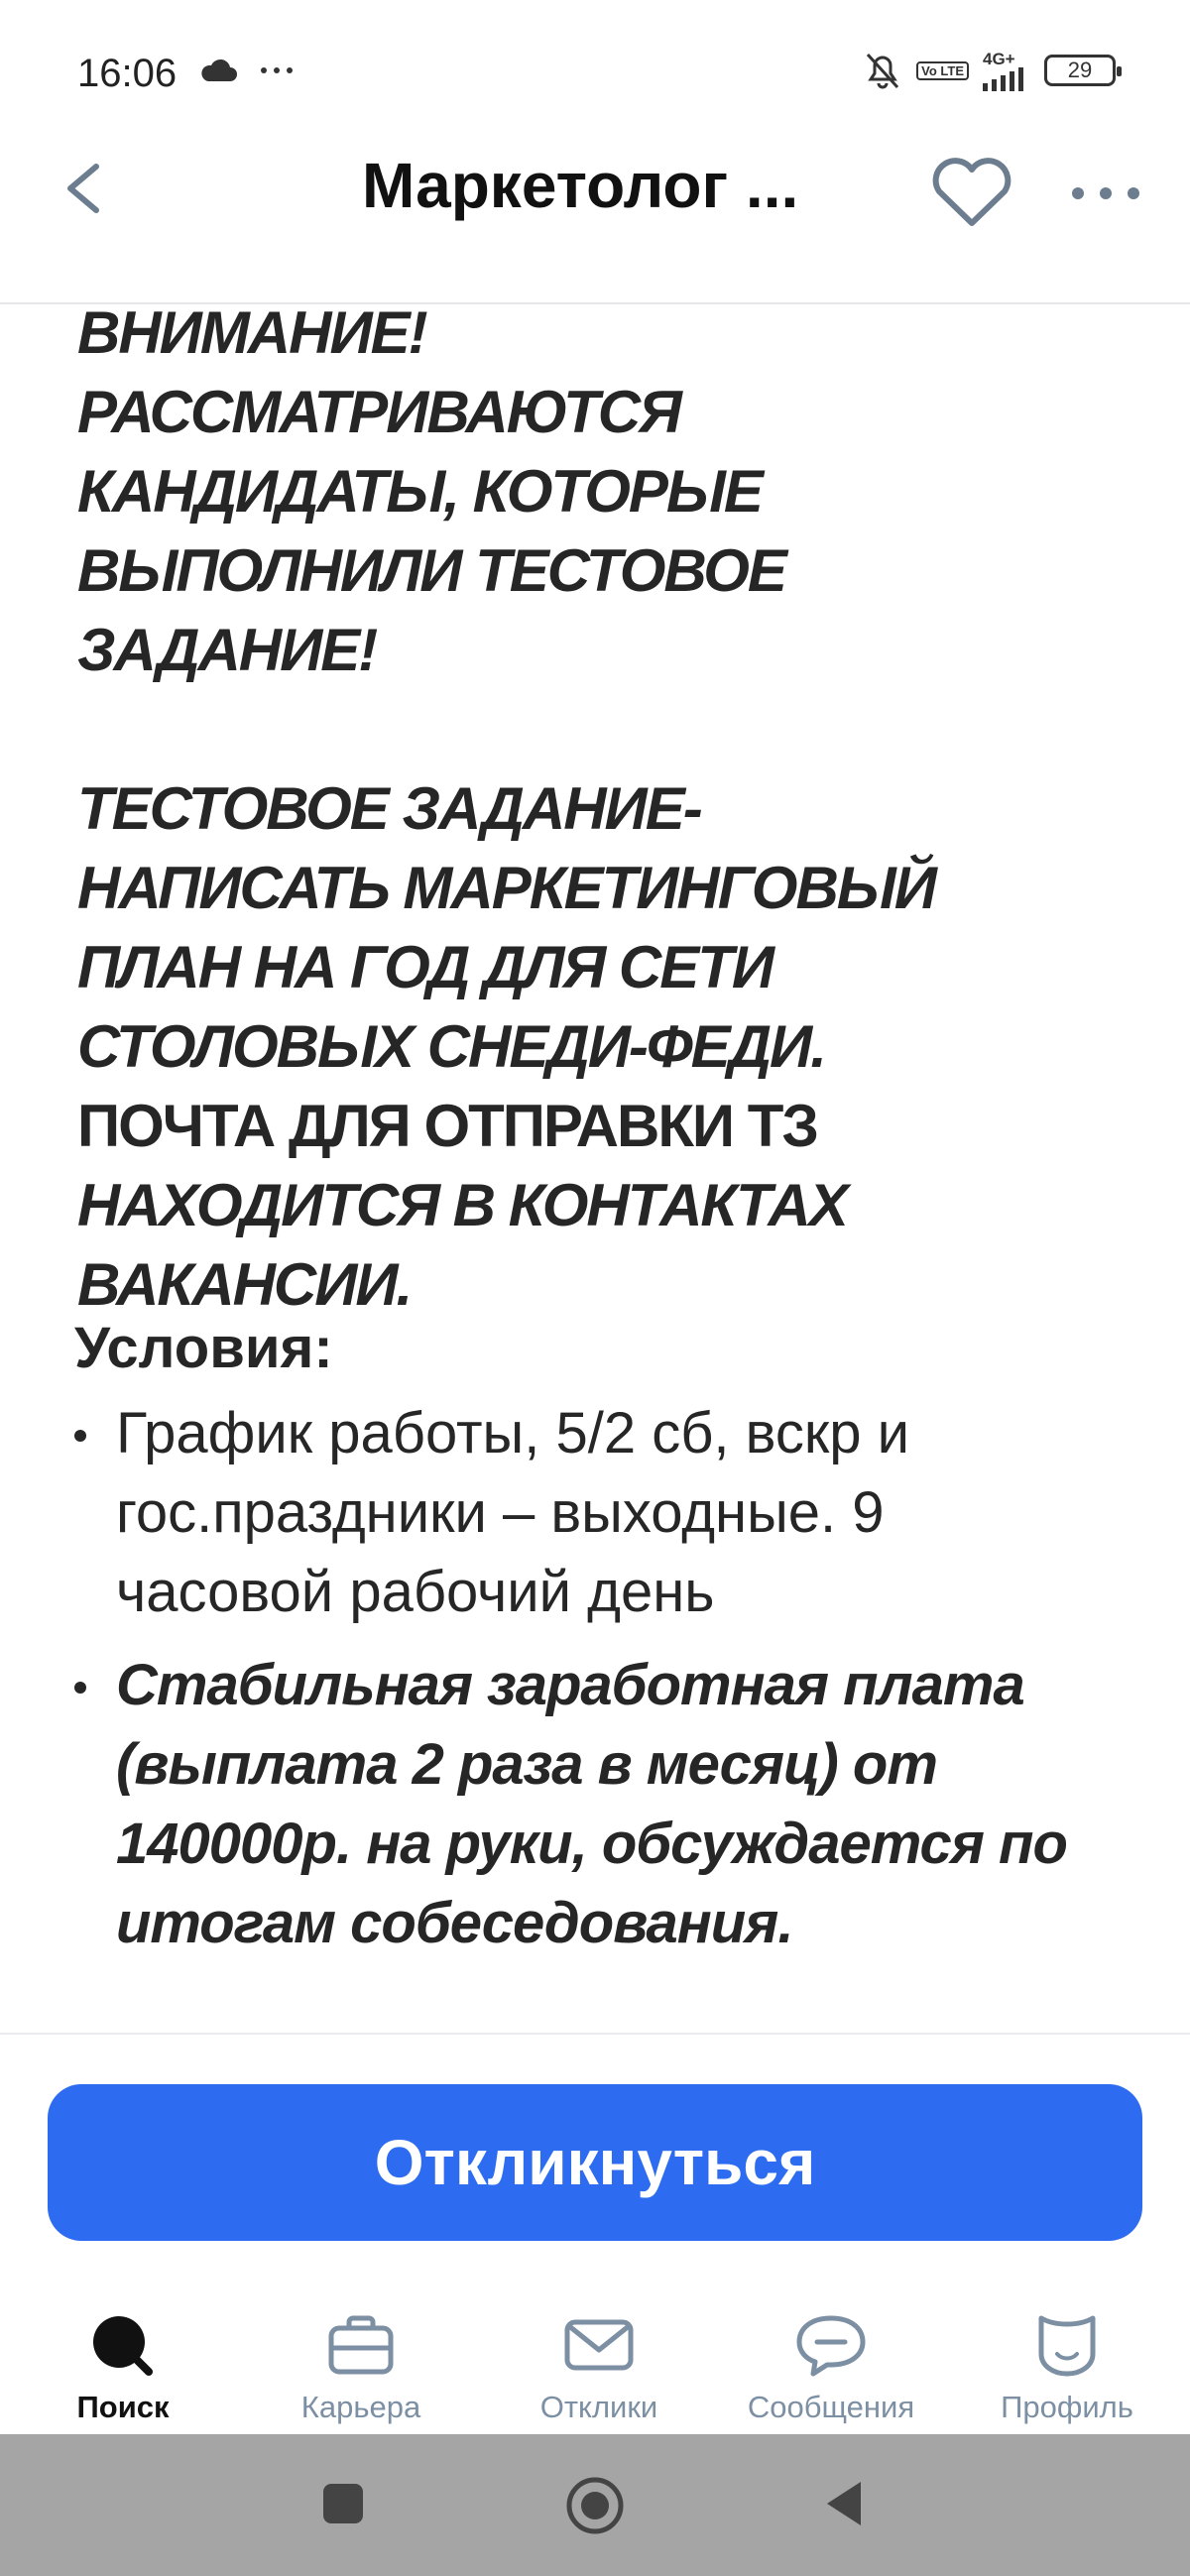 This screenshot has width=1190, height=2576. I want to click on network-label: 4G+, so click(999, 58).